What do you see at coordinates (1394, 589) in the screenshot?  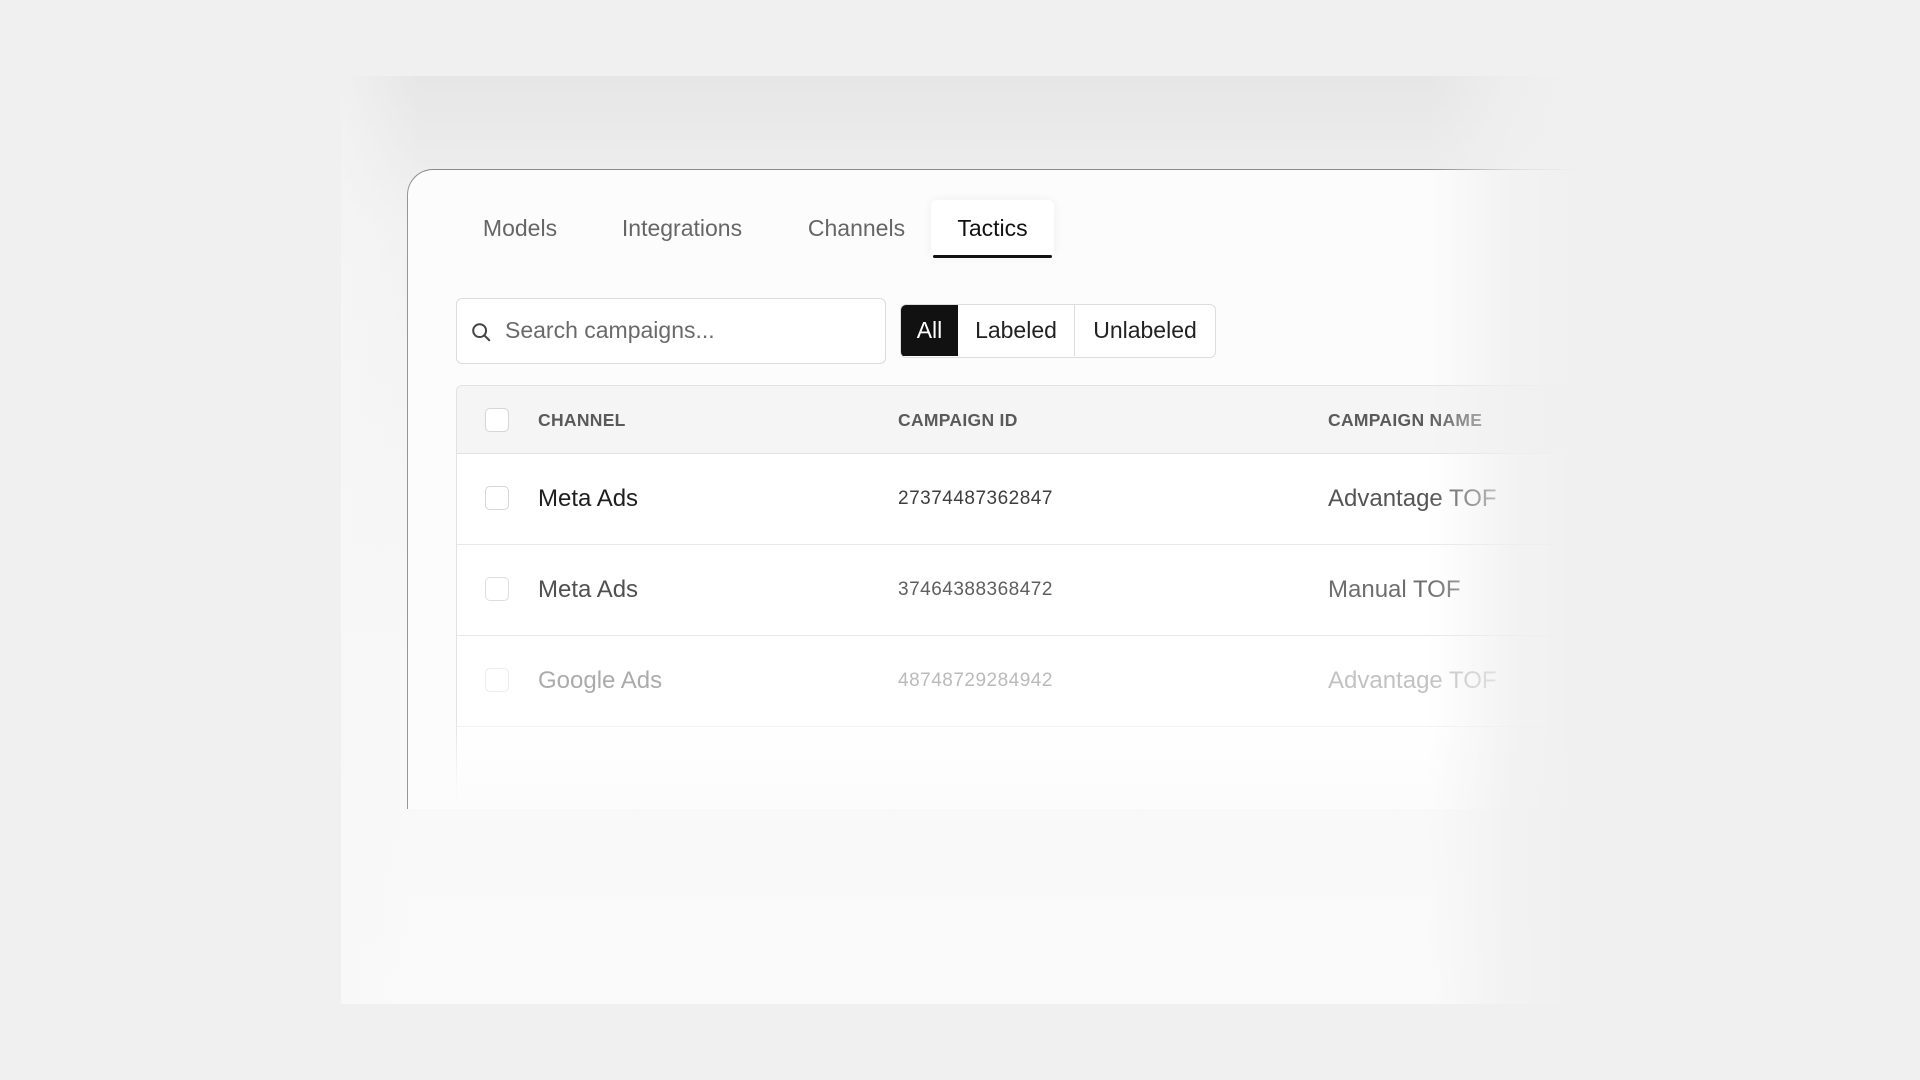 I see `campaign-name-cell: Manual TOF` at bounding box center [1394, 589].